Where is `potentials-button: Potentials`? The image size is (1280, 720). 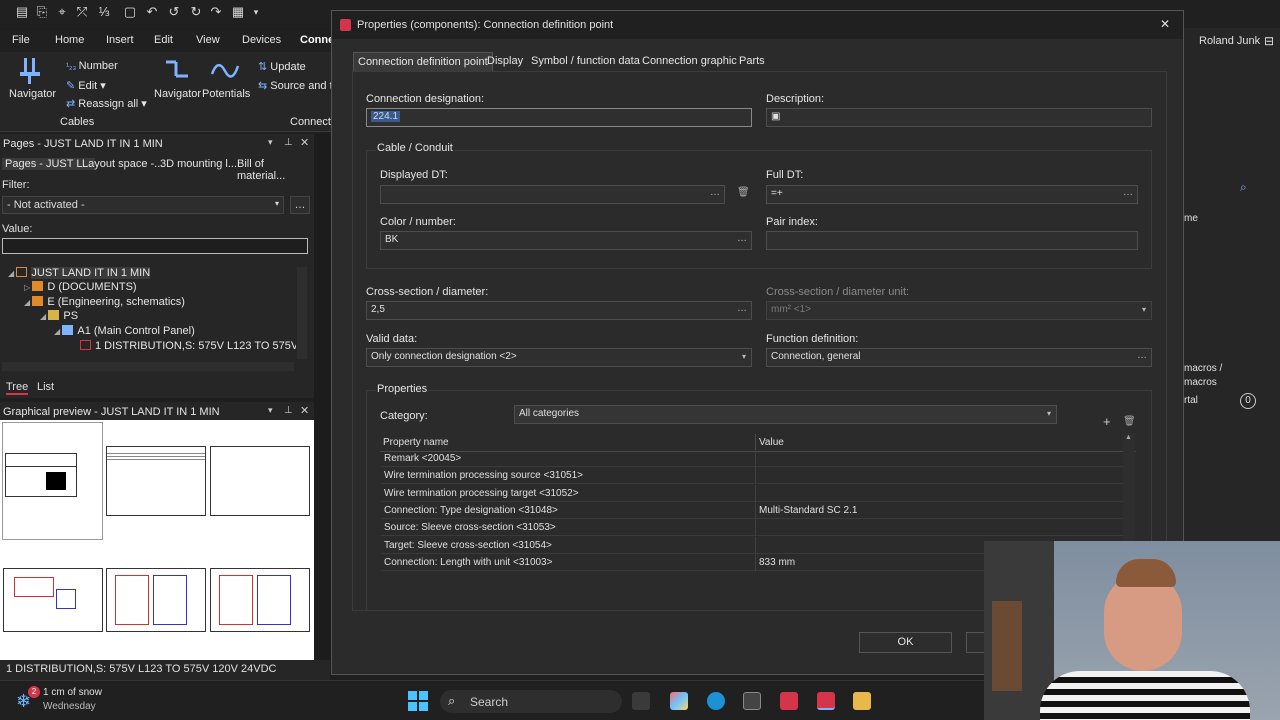 potentials-button: Potentials is located at coordinates (226, 94).